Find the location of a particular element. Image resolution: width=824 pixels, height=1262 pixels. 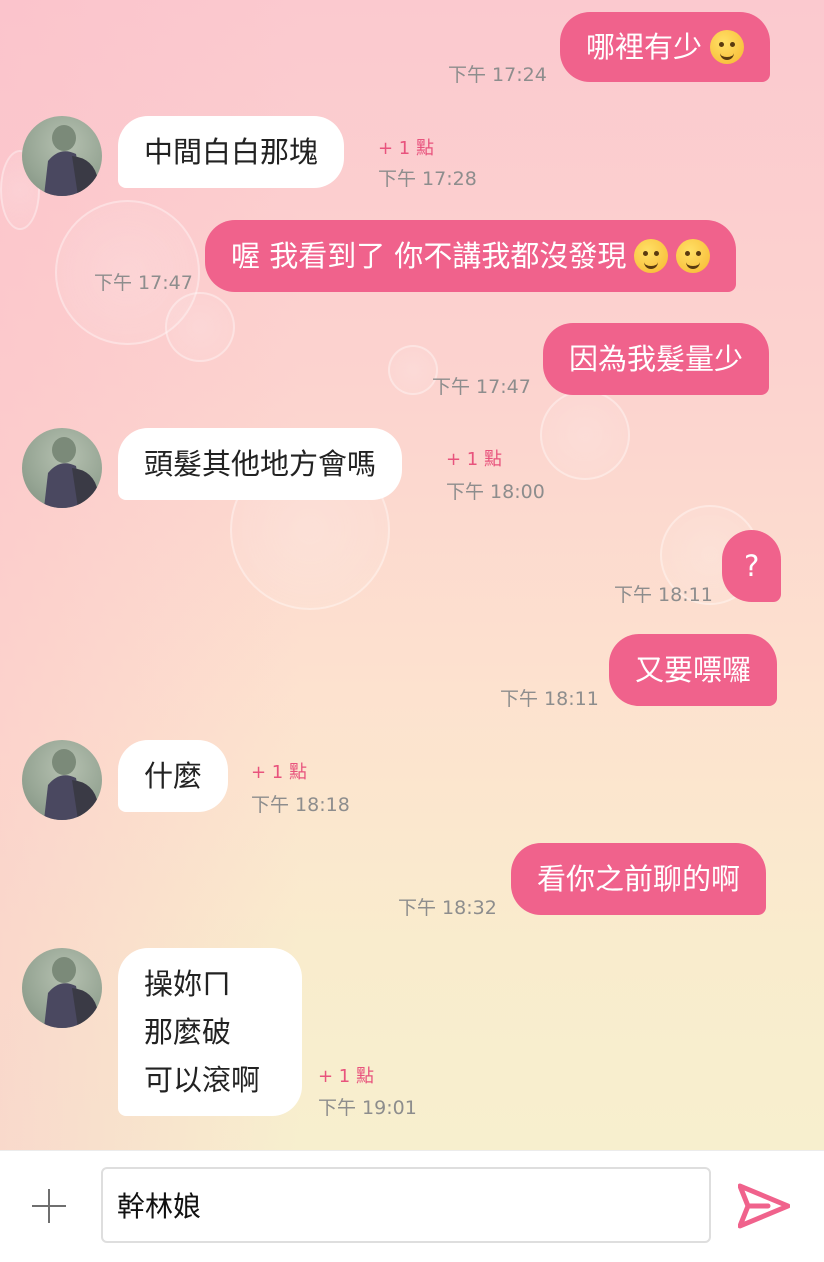

message-time: 下午 19:01 is located at coordinates (367, 1108).